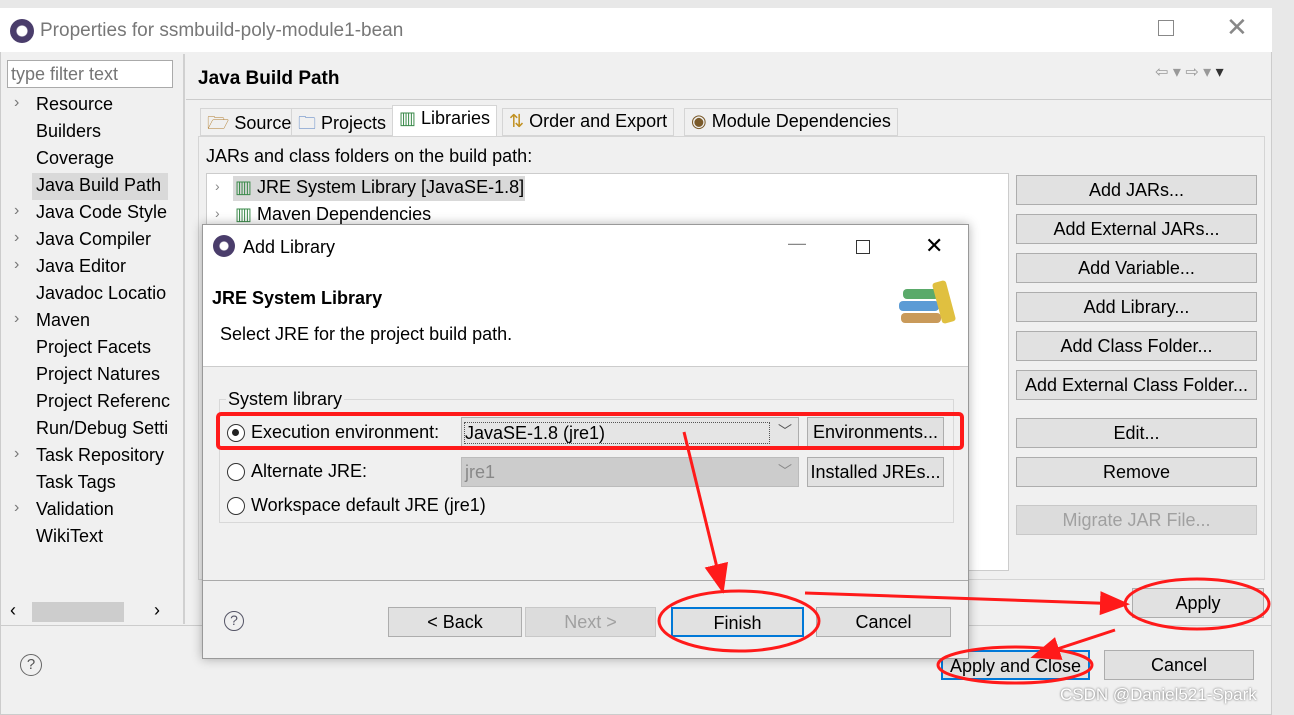  What do you see at coordinates (1197, 604) in the screenshot?
I see `apply-circle` at bounding box center [1197, 604].